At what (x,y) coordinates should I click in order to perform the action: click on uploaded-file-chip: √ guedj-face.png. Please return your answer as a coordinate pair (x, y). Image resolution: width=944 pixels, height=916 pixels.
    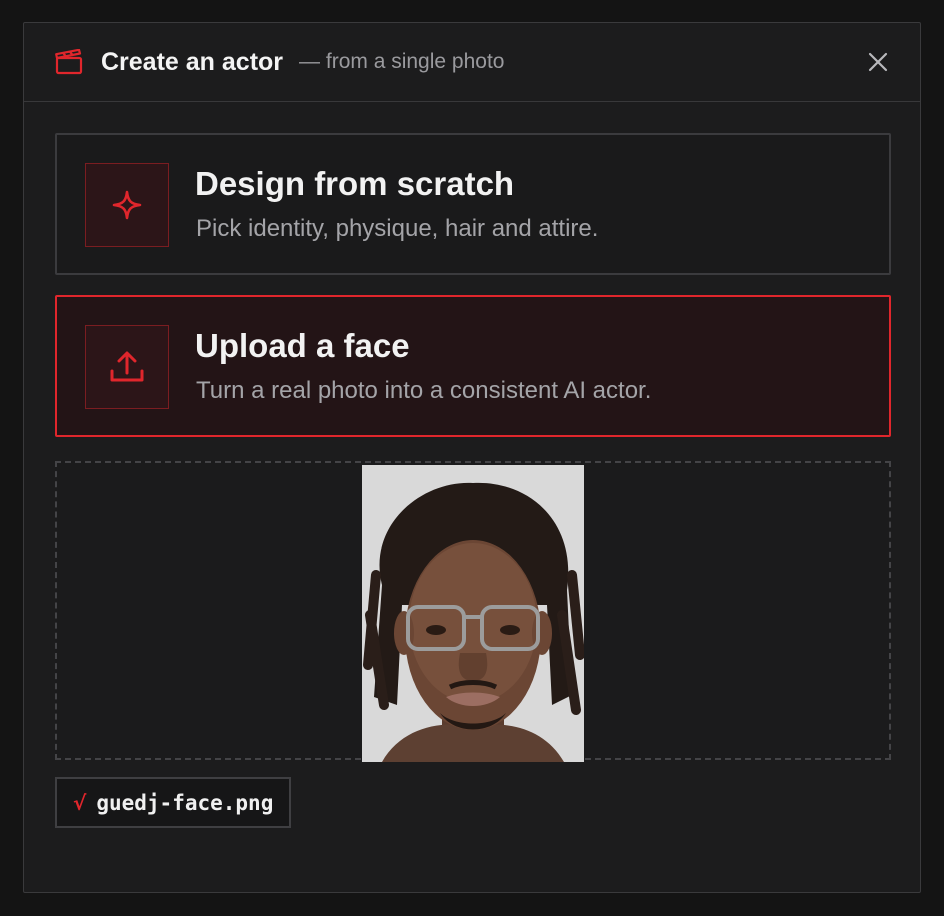
    Looking at the image, I should click on (173, 802).